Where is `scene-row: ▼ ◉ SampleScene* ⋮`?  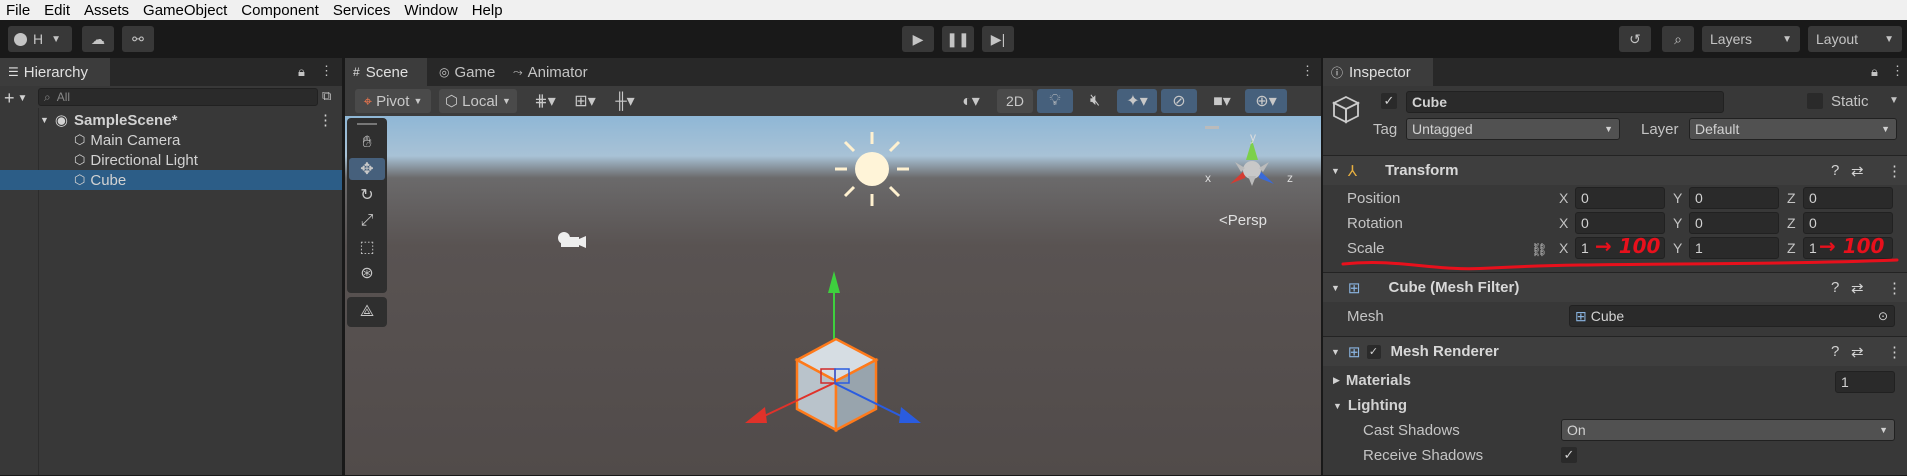 scene-row: ▼ ◉ SampleScene* ⋮ is located at coordinates (191, 120).